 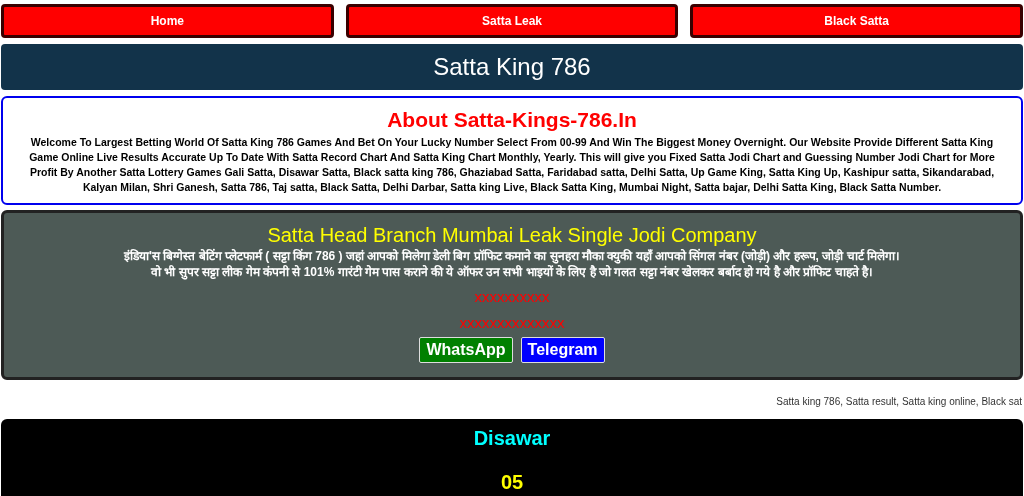 What do you see at coordinates (512, 67) in the screenshot?
I see `site-title: Satta King 786` at bounding box center [512, 67].